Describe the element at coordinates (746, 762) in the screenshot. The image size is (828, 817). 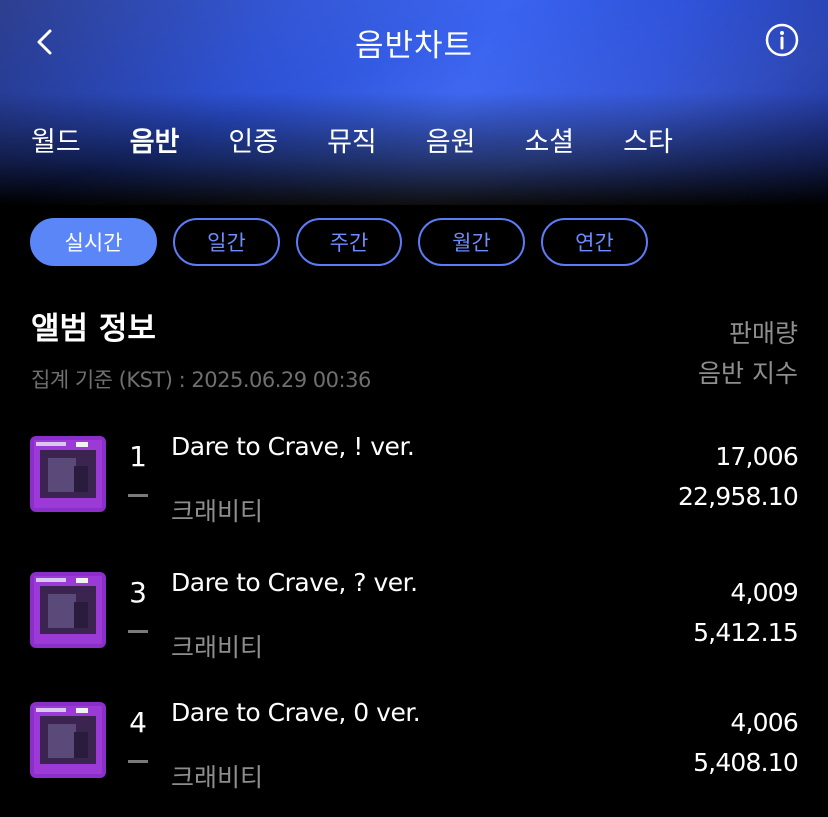
I see `album-index: 5,408.10` at that location.